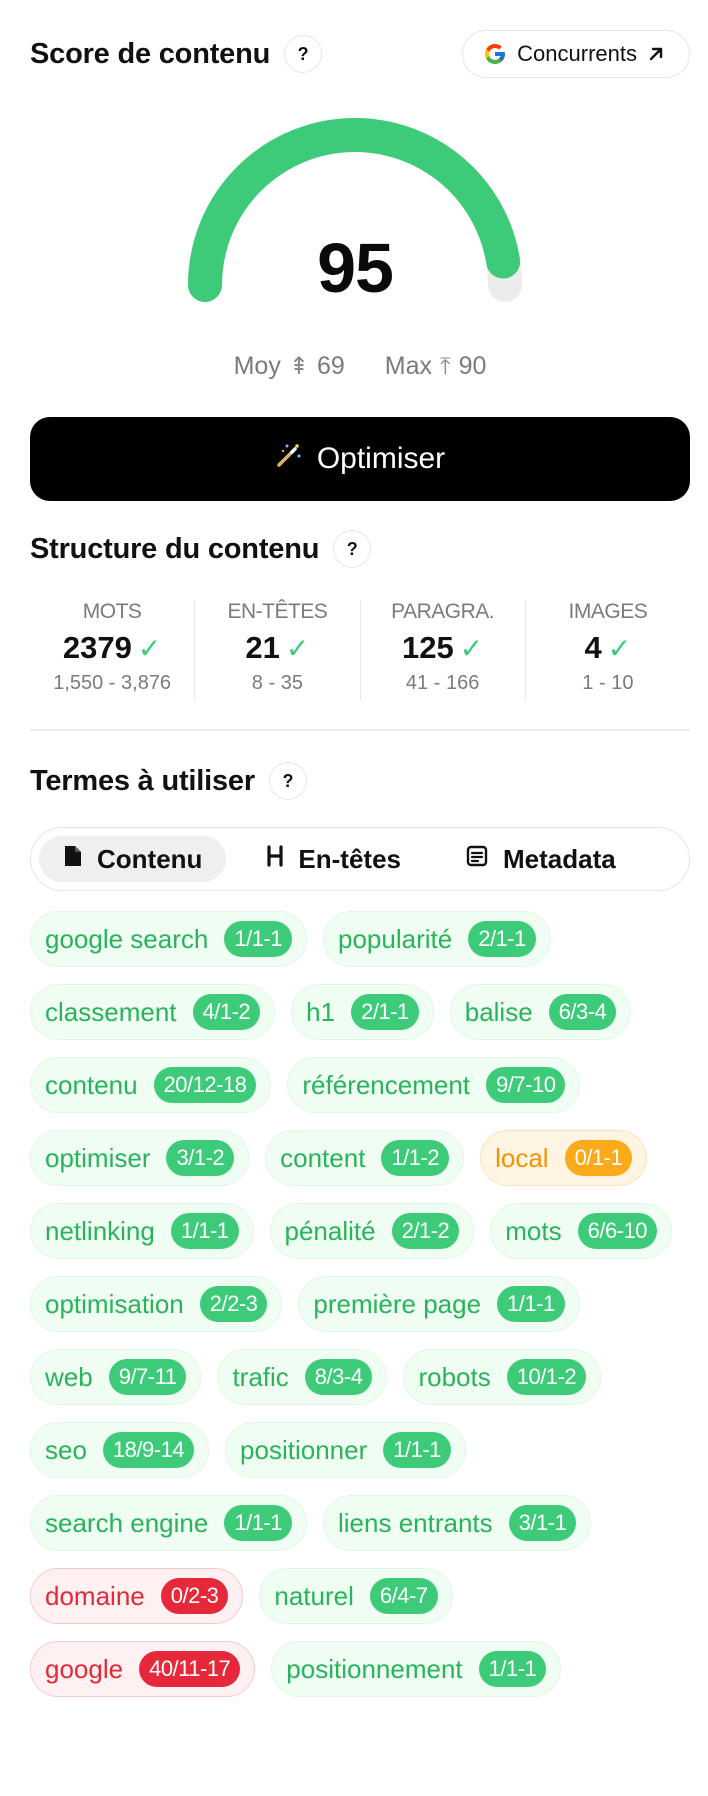  I want to click on google-icon, so click(495, 54).